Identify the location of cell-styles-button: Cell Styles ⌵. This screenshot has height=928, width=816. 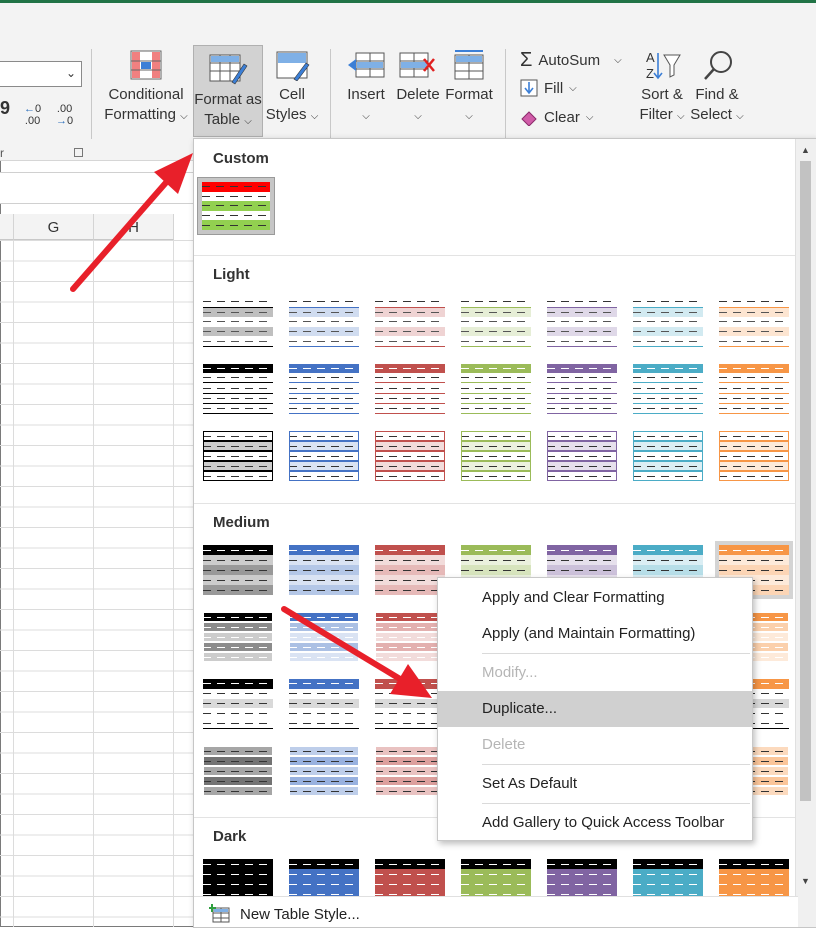
(292, 92).